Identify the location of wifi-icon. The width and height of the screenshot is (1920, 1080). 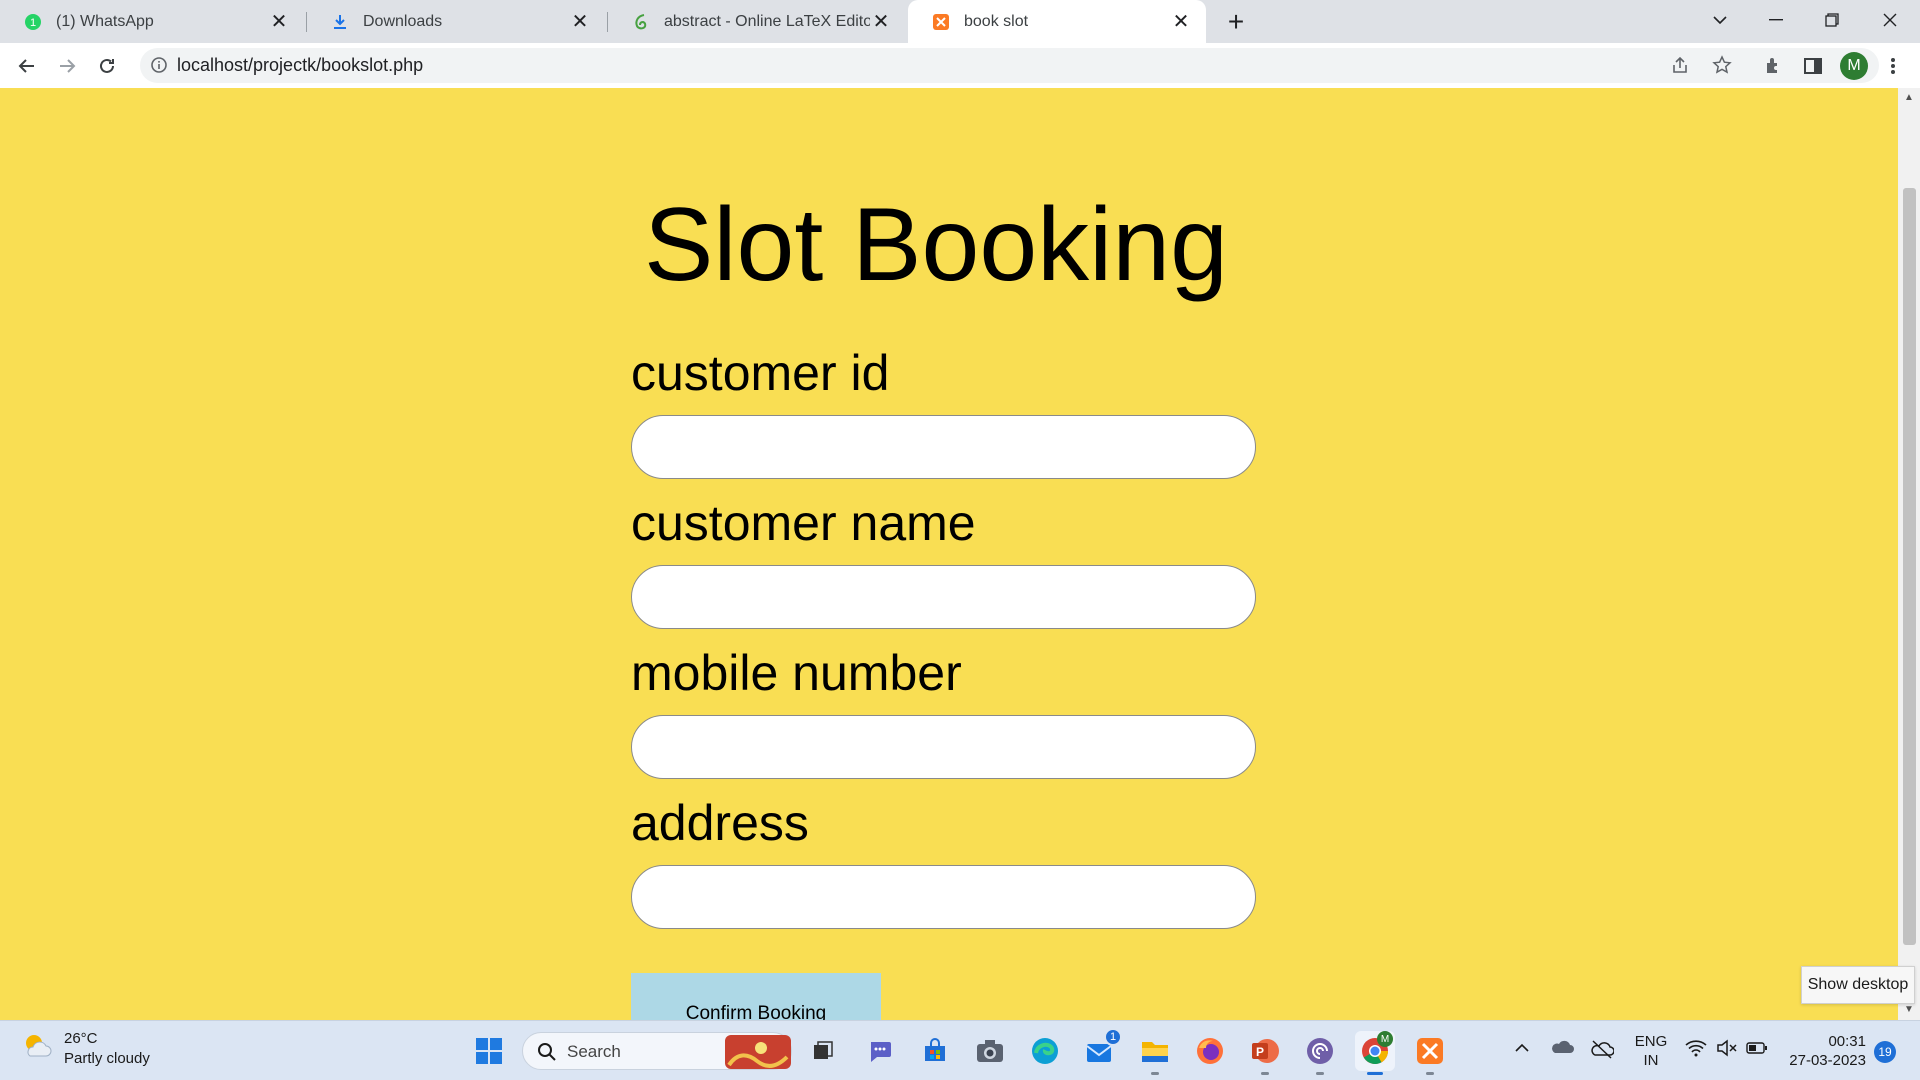
(1696, 1050).